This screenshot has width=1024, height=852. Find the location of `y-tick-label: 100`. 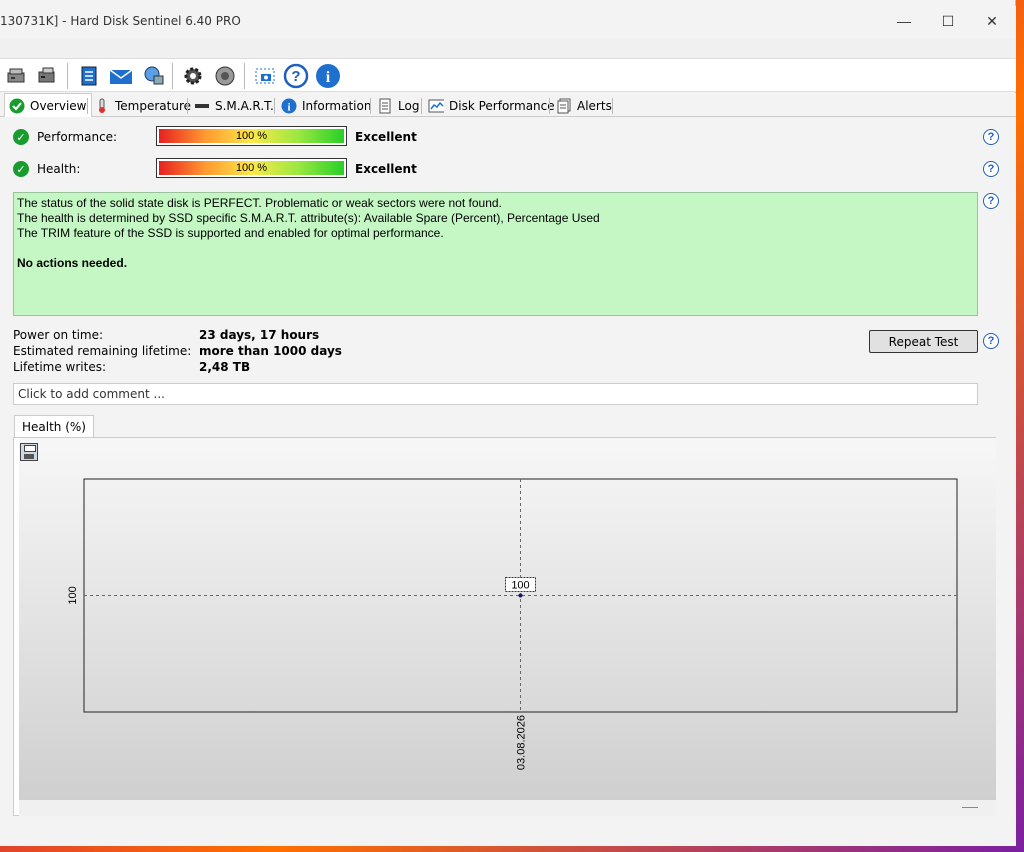

y-tick-label: 100 is located at coordinates (73, 595).